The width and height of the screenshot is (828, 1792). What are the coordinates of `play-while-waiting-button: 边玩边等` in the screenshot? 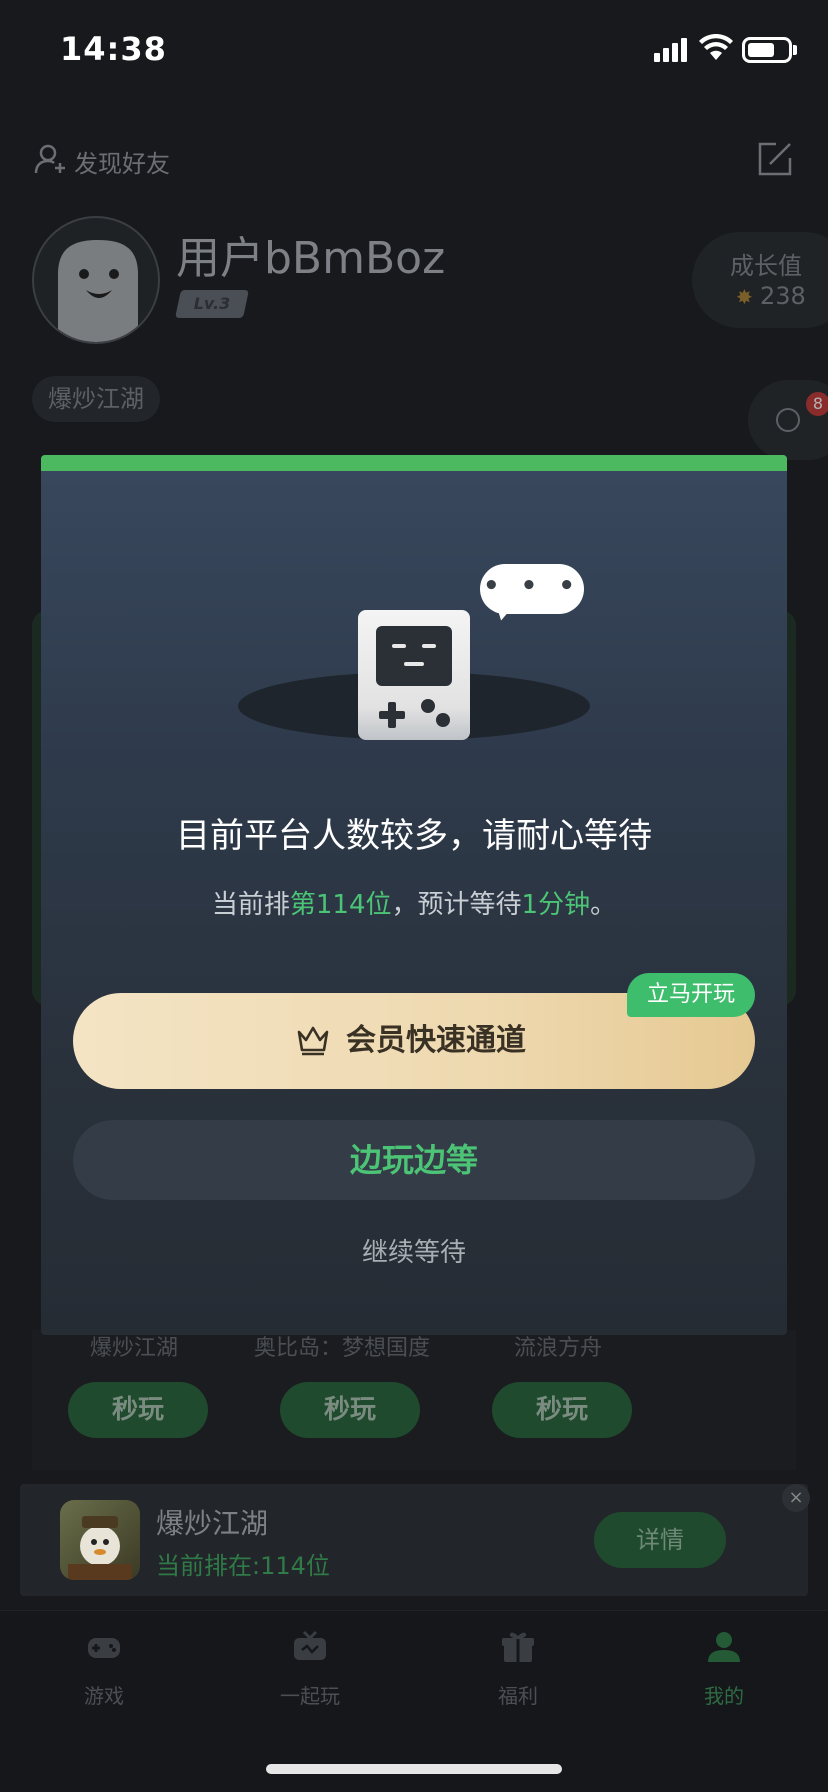 It's located at (414, 1160).